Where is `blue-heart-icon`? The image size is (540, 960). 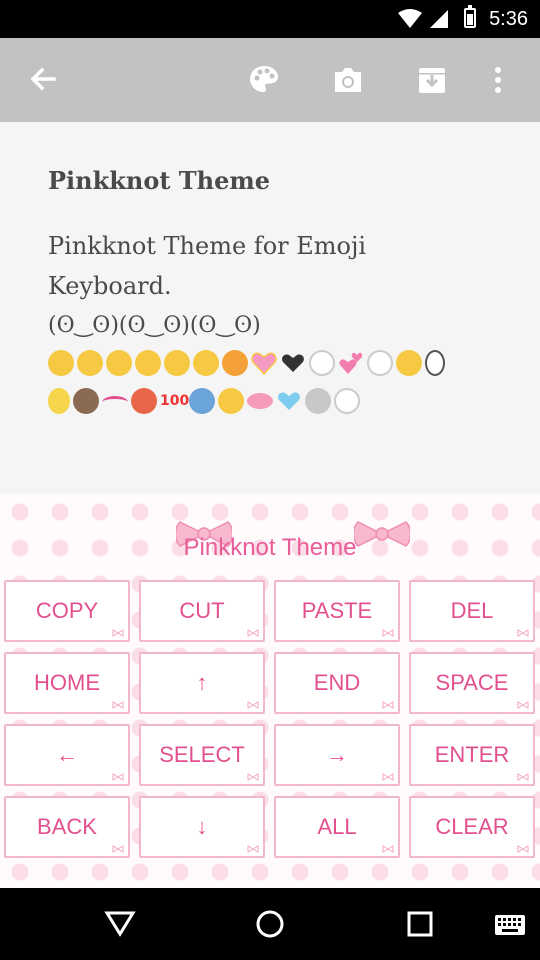 blue-heart-icon is located at coordinates (289, 401).